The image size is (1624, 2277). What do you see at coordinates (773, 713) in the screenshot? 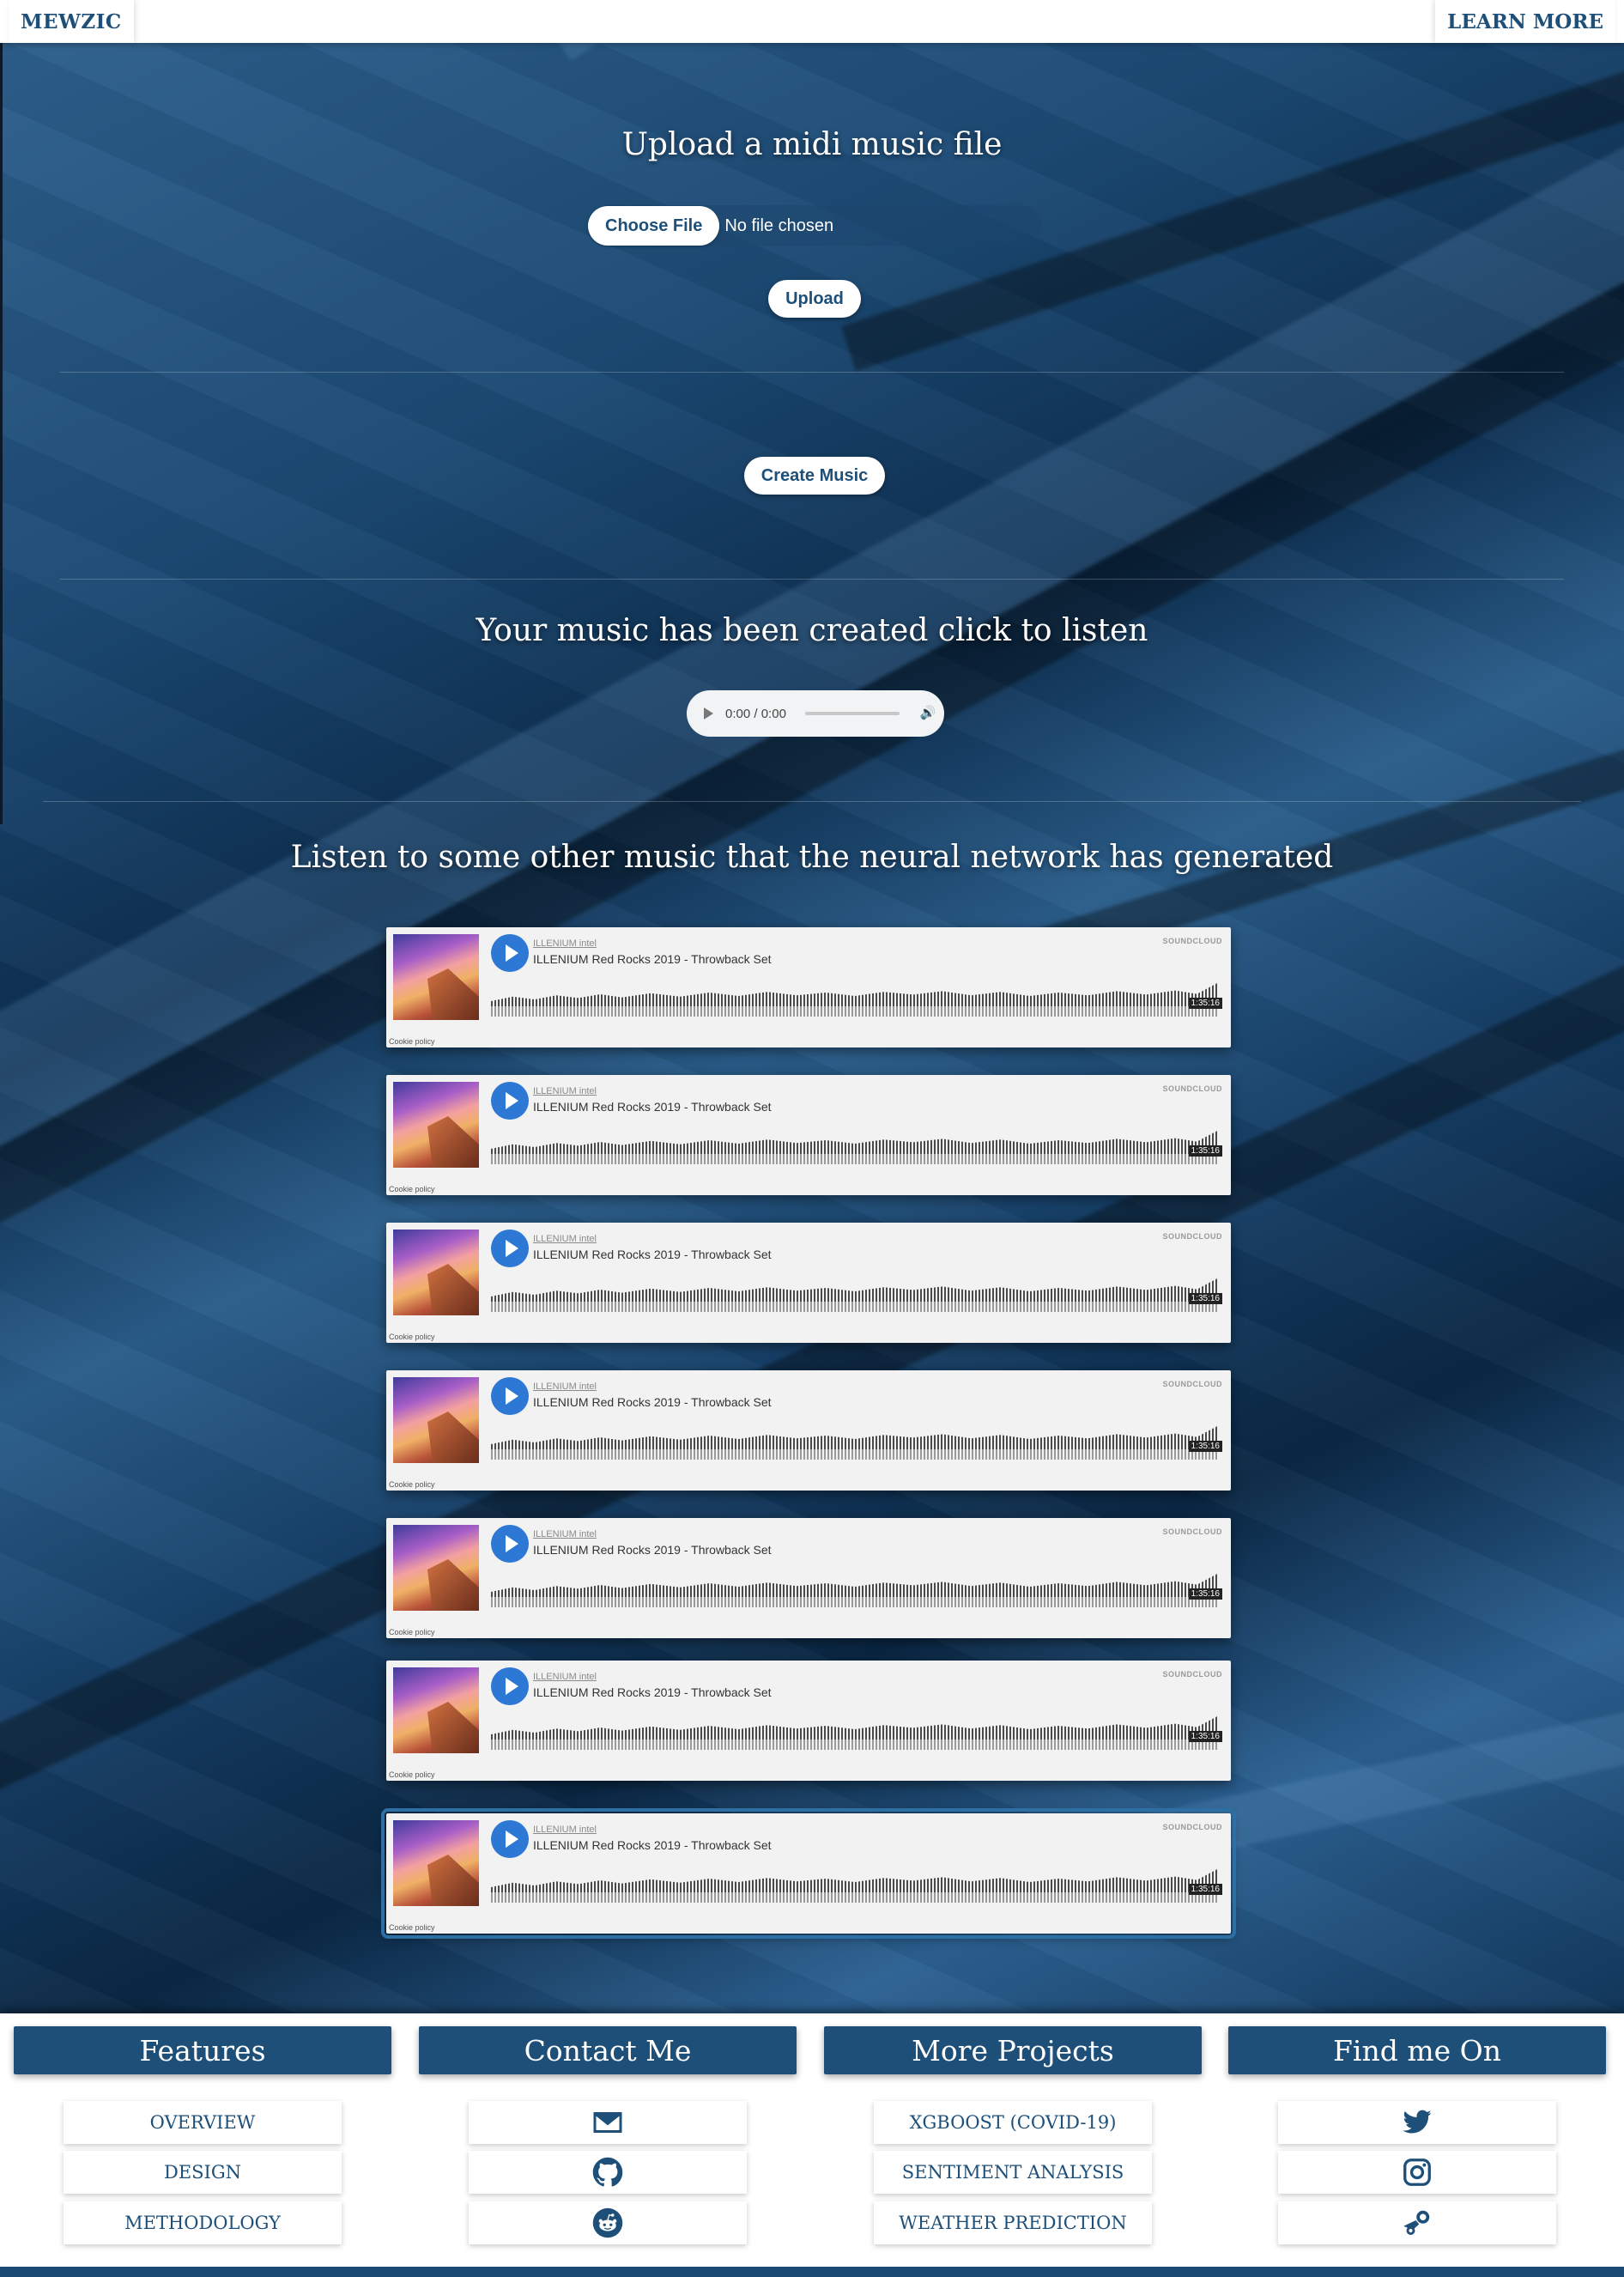
I see `duration: 0:00` at bounding box center [773, 713].